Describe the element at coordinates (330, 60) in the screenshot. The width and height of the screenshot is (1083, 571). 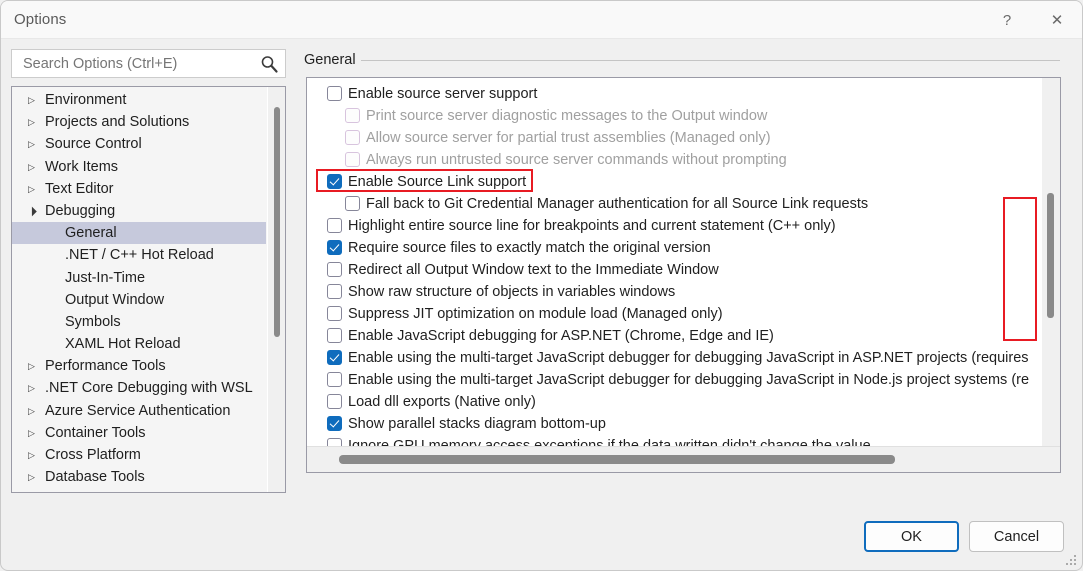
I see `section-title: General` at that location.